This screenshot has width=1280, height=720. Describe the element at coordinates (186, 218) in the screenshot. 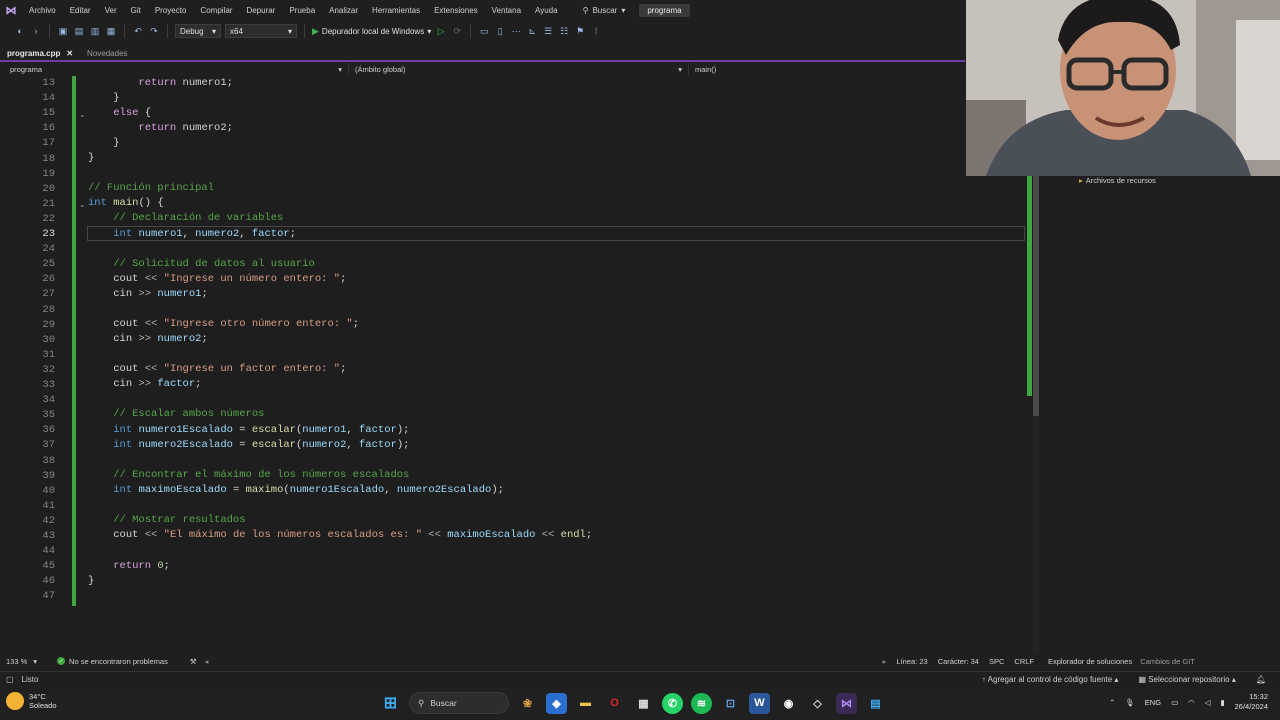

I see `code-line-22: // Declaración de variables` at that location.